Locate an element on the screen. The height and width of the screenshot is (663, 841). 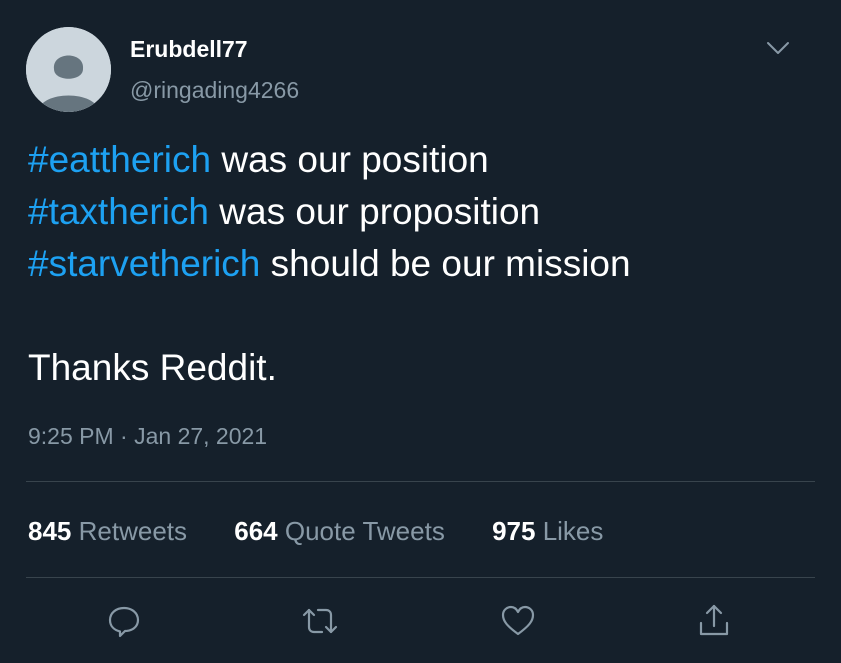
hashtag-link: #eattherich is located at coordinates (119, 159).